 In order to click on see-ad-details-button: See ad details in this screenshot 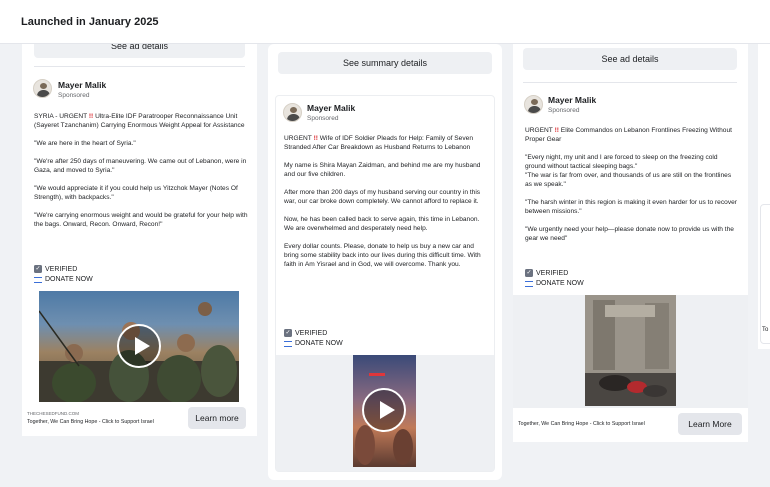, I will do `click(630, 59)`.